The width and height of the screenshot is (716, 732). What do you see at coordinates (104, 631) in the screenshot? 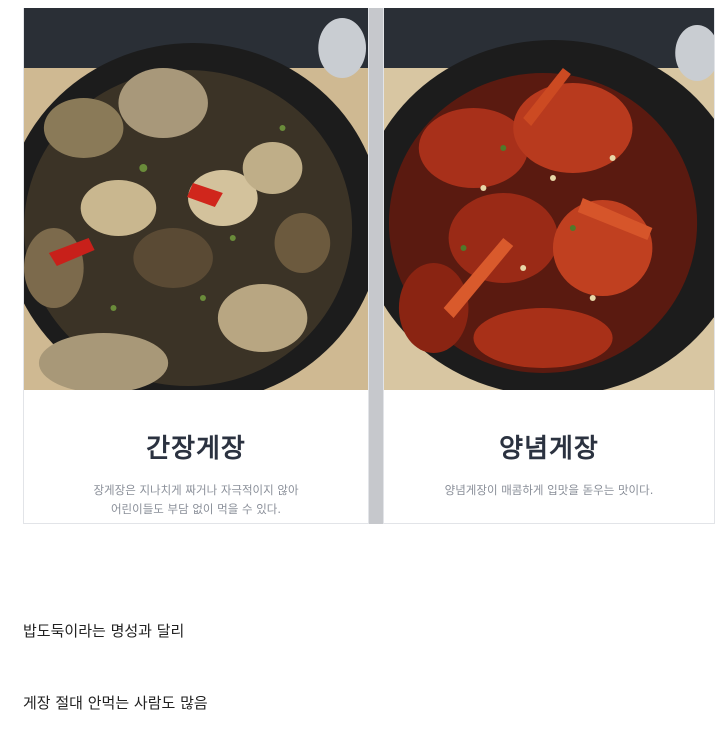
I see `post-text-line1: 밥도둑이라는 명성과 달리` at bounding box center [104, 631].